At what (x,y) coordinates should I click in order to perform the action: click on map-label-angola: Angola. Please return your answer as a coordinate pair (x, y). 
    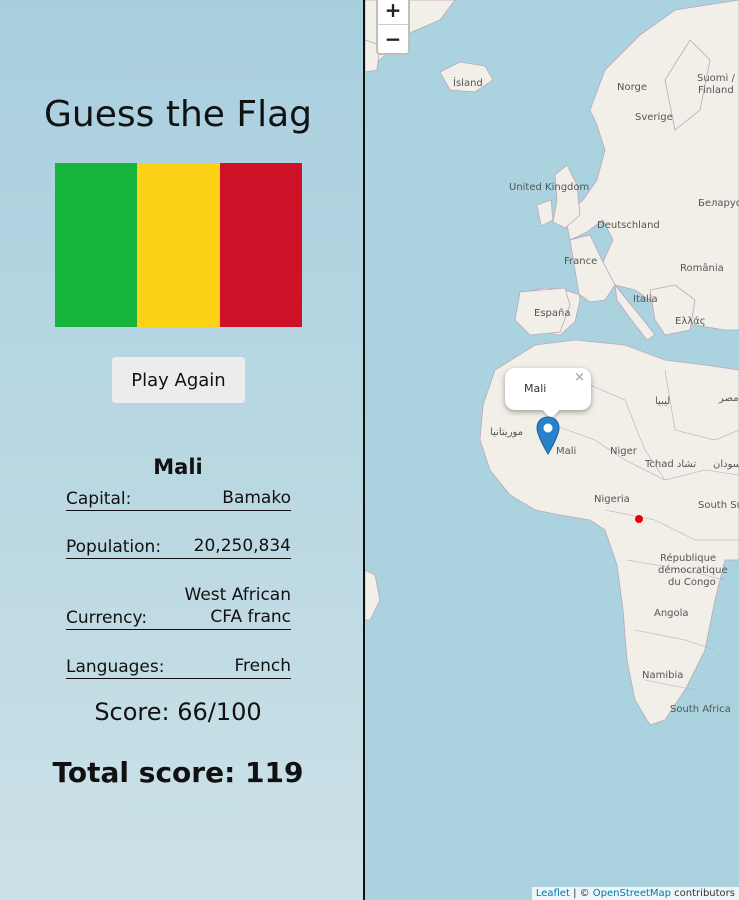
    Looking at the image, I should click on (671, 613).